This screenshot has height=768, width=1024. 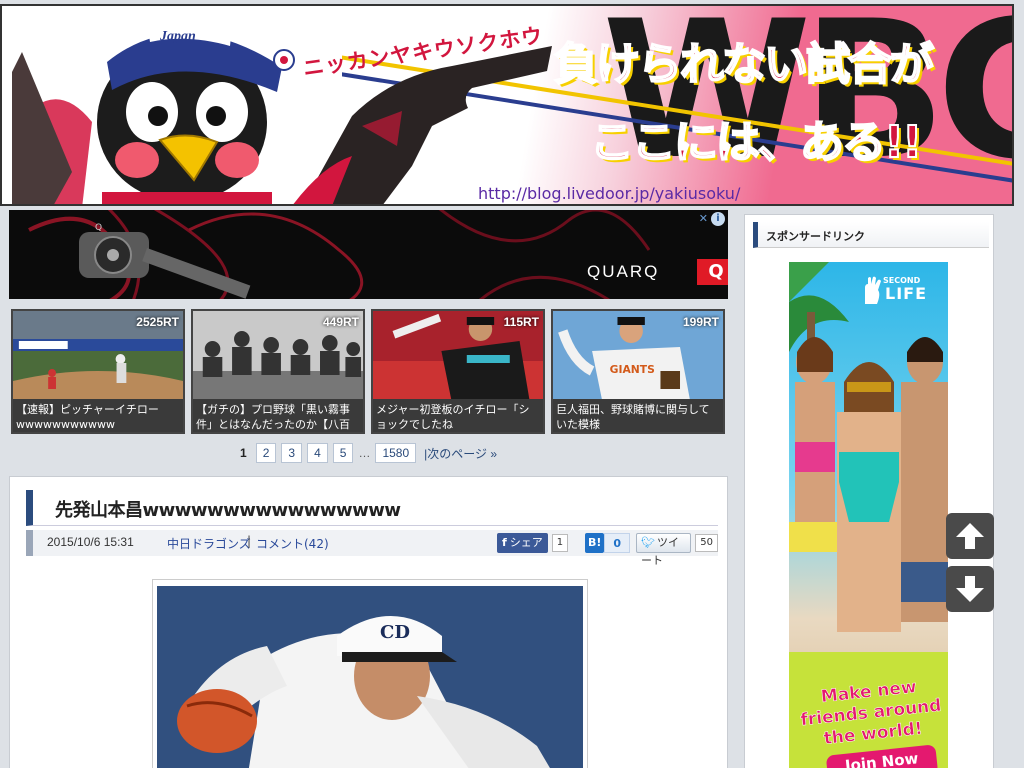 What do you see at coordinates (87, 417) in the screenshot?
I see `related-article-title: 【速報】ピッチャーイチロー wwwwwwwwwww` at bounding box center [87, 417].